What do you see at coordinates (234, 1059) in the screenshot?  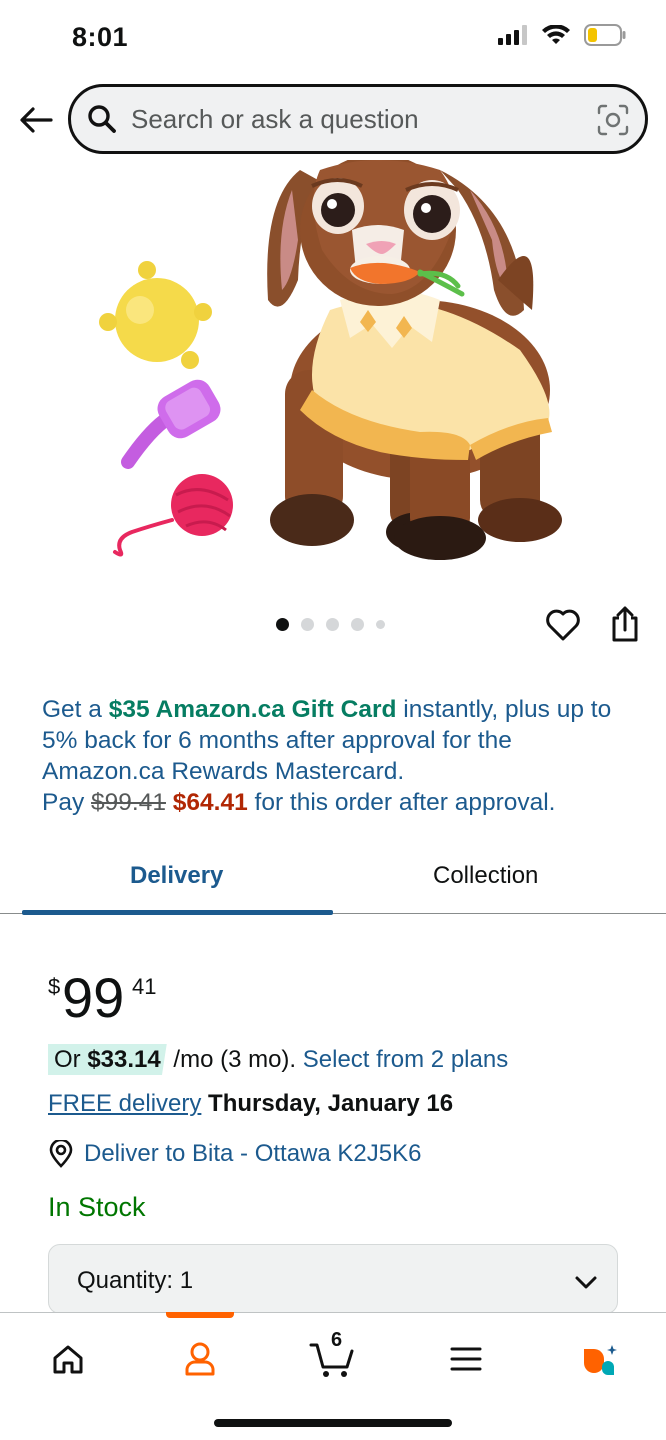 I see `installment-term: /mo (3 mo).` at bounding box center [234, 1059].